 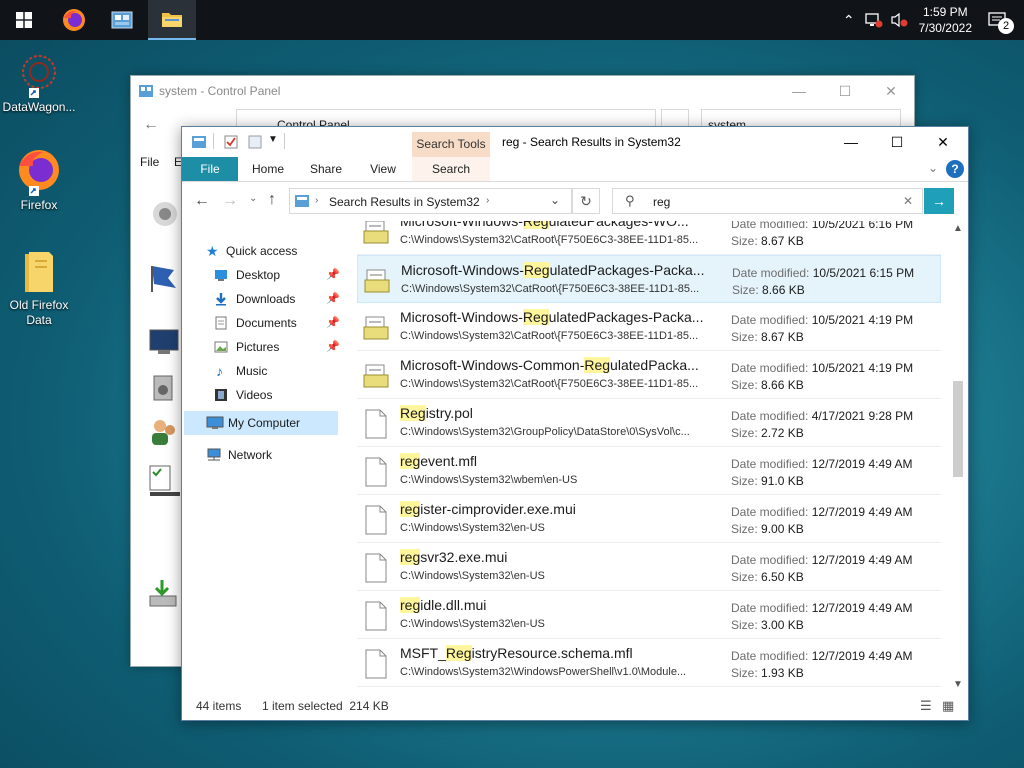 What do you see at coordinates (376, 568) in the screenshot?
I see `document-file-icon` at bounding box center [376, 568].